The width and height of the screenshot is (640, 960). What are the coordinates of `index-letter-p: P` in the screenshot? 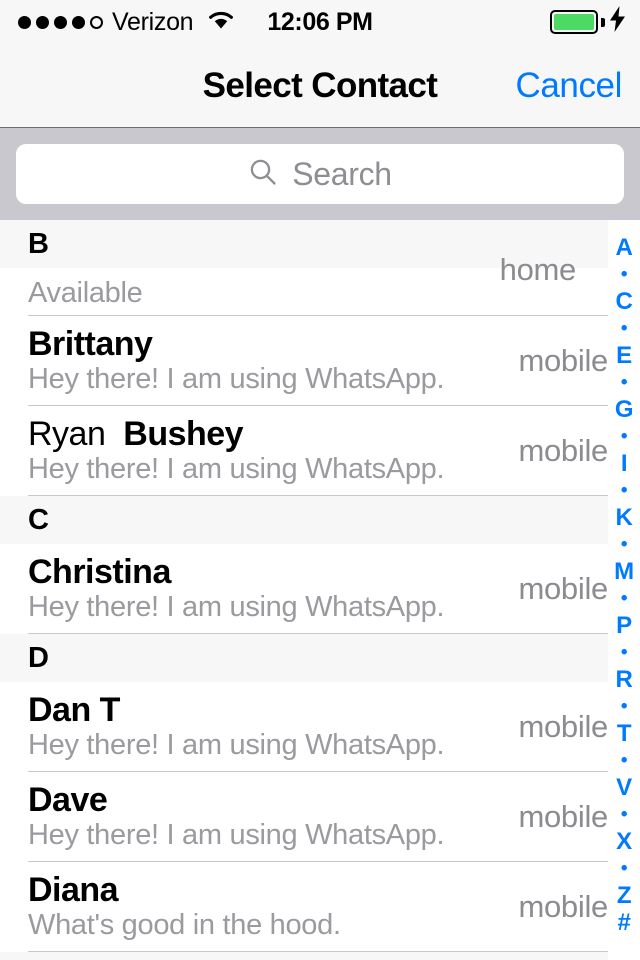 It's located at (624, 625).